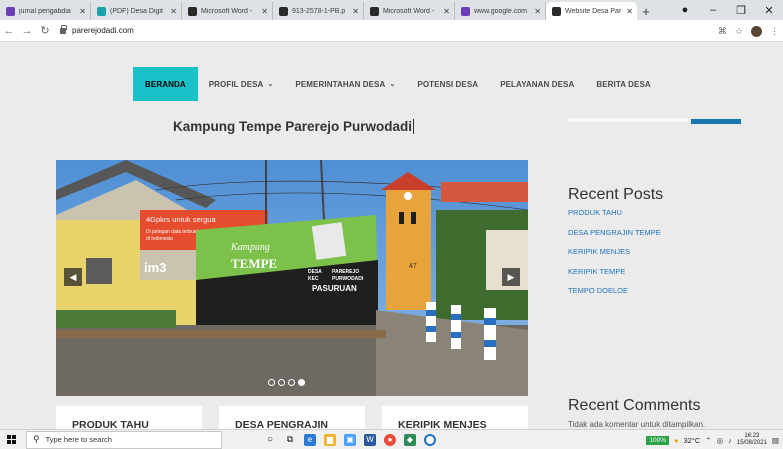 This screenshot has width=783, height=449. What do you see at coordinates (646, 11) in the screenshot?
I see `new-tab-button: +` at bounding box center [646, 11].